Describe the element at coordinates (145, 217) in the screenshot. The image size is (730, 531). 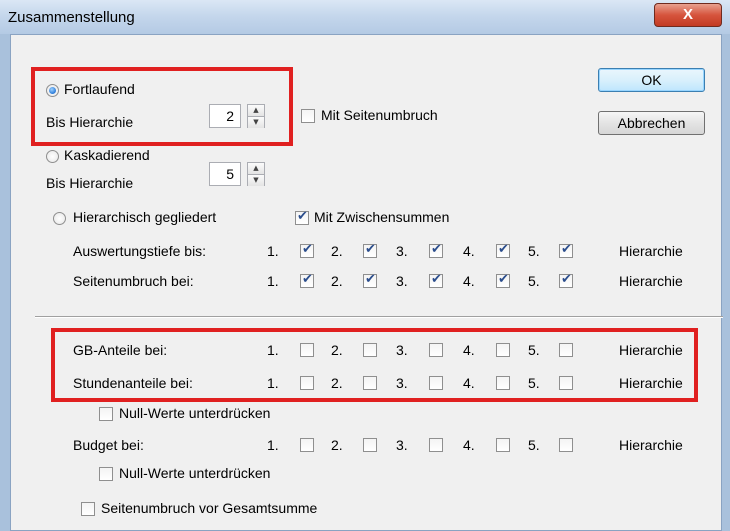
I see `label-hierarchisch: Hierarchisch gegliedert` at that location.